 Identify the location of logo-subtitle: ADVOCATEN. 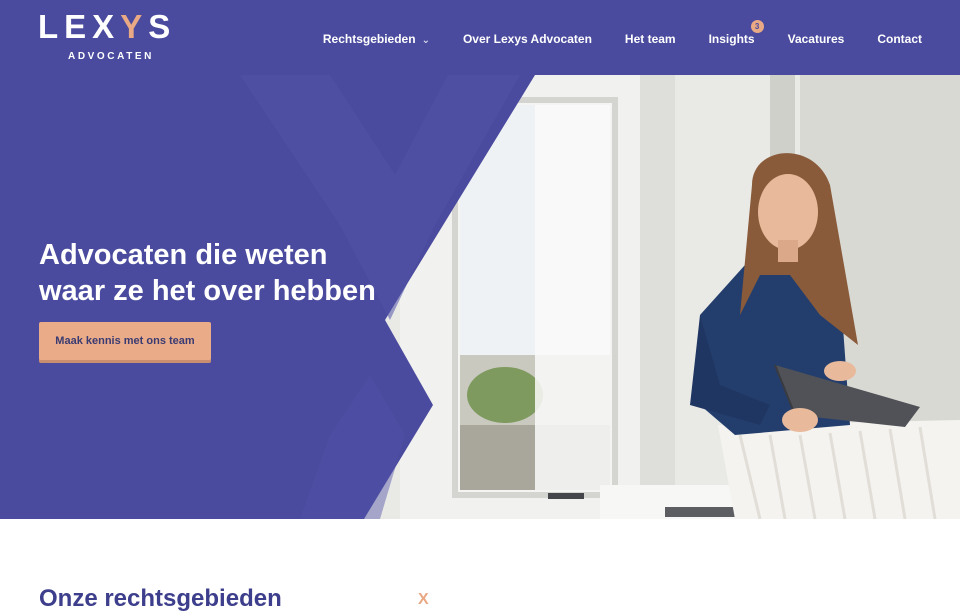
(111, 56).